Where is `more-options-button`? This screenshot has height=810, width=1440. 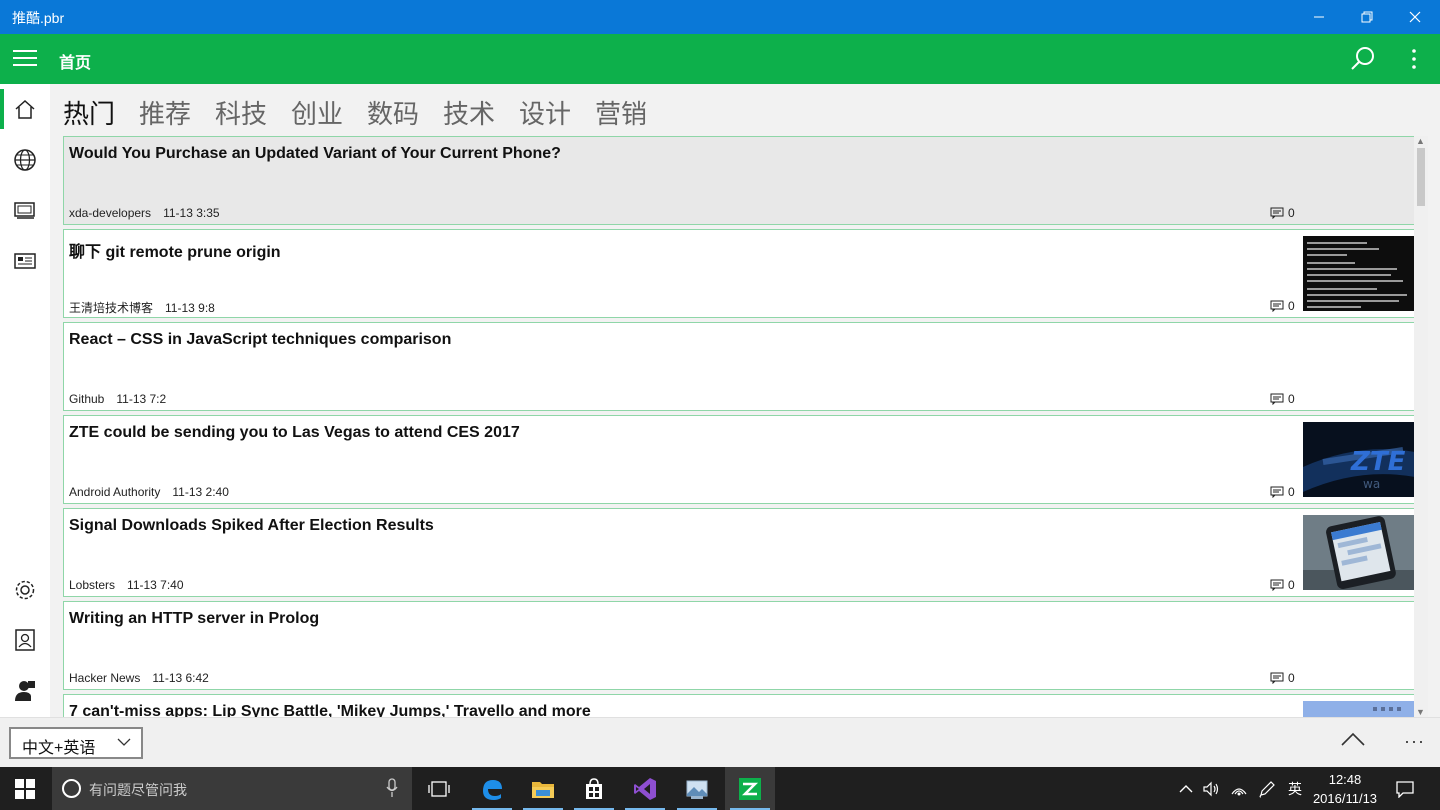 more-options-button is located at coordinates (1414, 59).